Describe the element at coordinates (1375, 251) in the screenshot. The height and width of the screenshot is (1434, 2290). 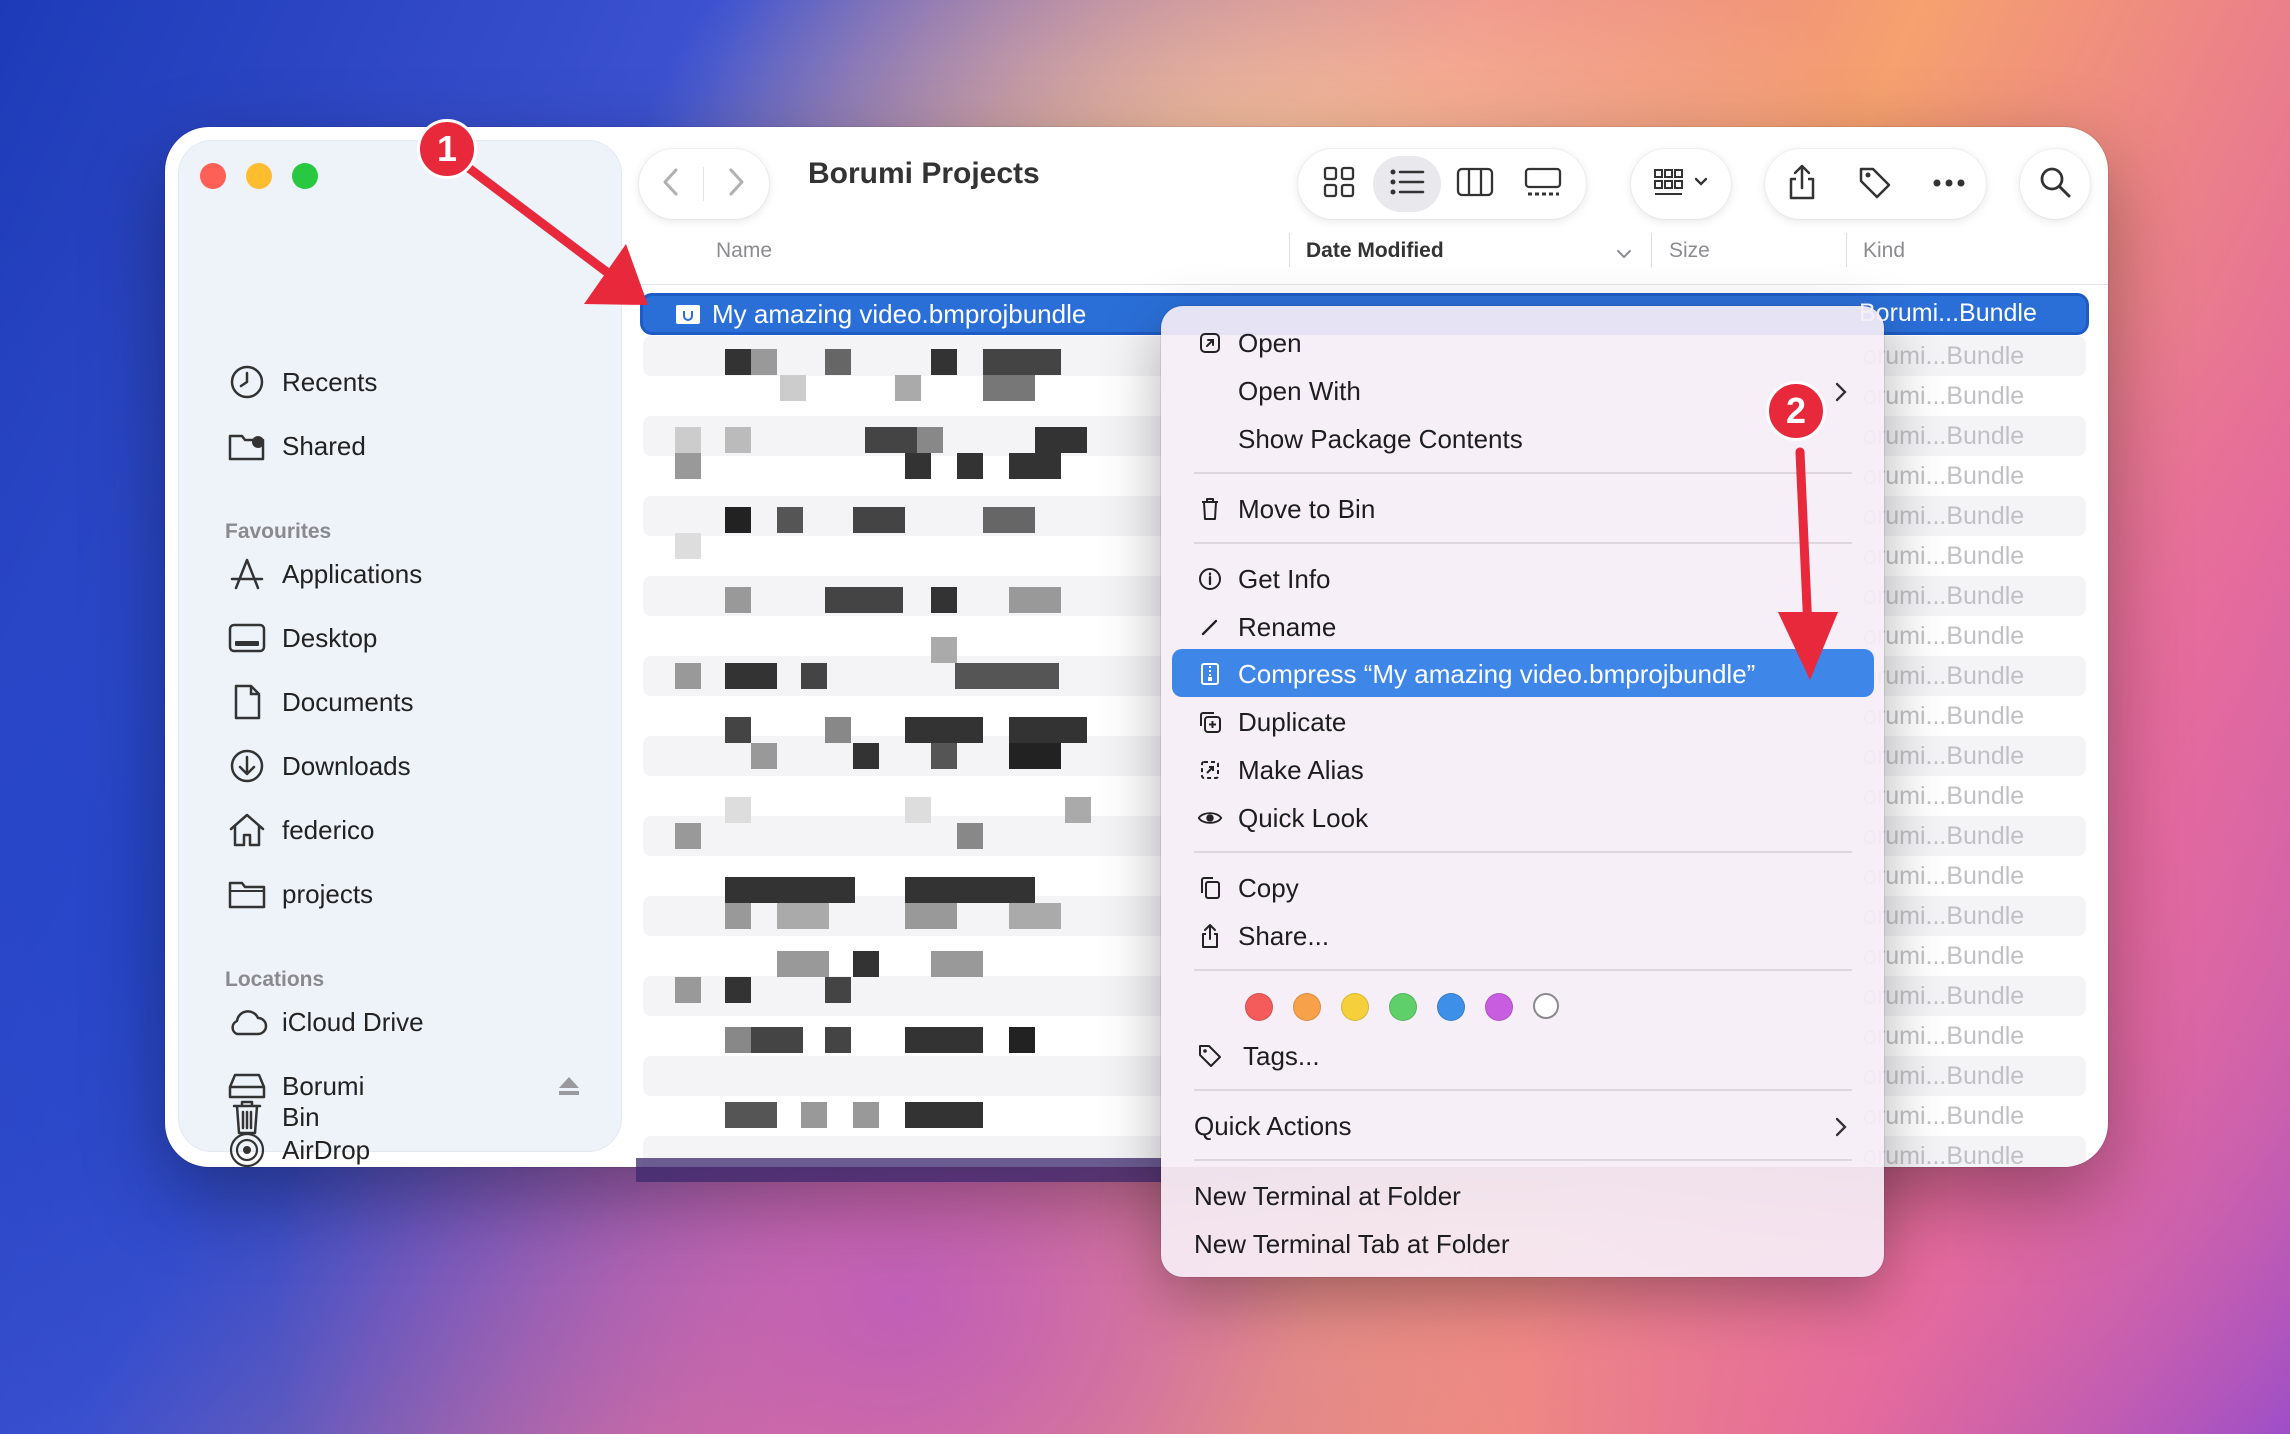
I see `column-header-date-modified: Date Modified` at that location.